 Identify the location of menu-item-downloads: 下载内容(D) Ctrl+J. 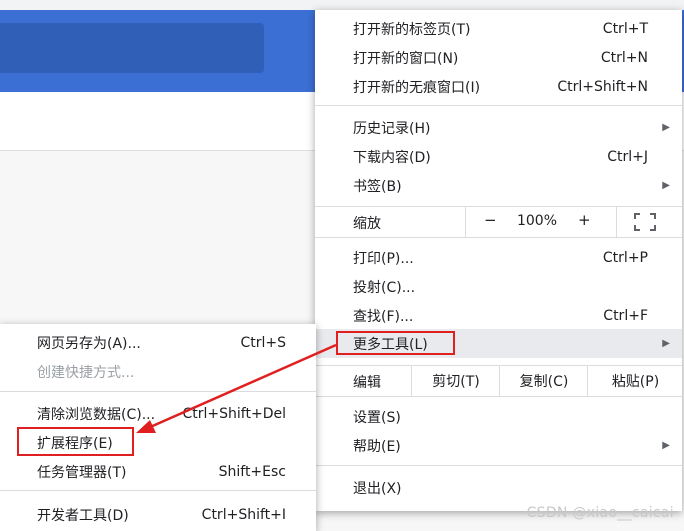
(498, 156).